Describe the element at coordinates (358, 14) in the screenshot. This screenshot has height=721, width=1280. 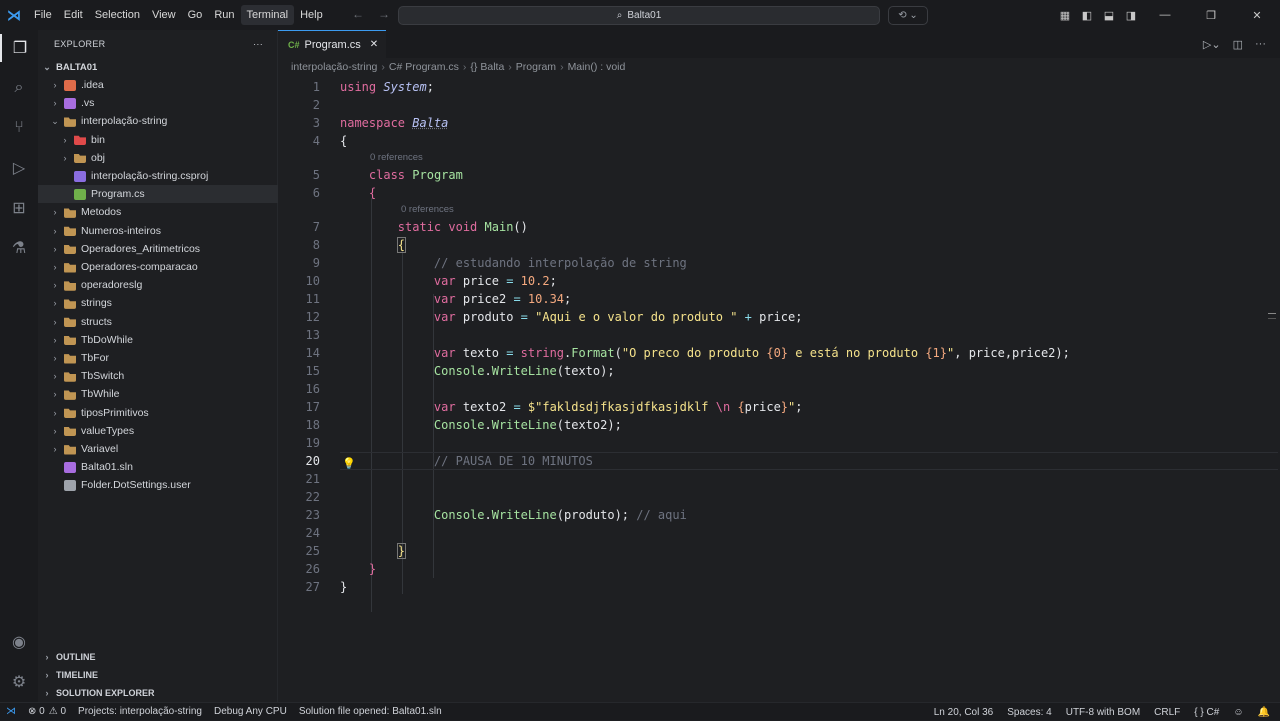
I see `back-arrow-icon: ←` at that location.